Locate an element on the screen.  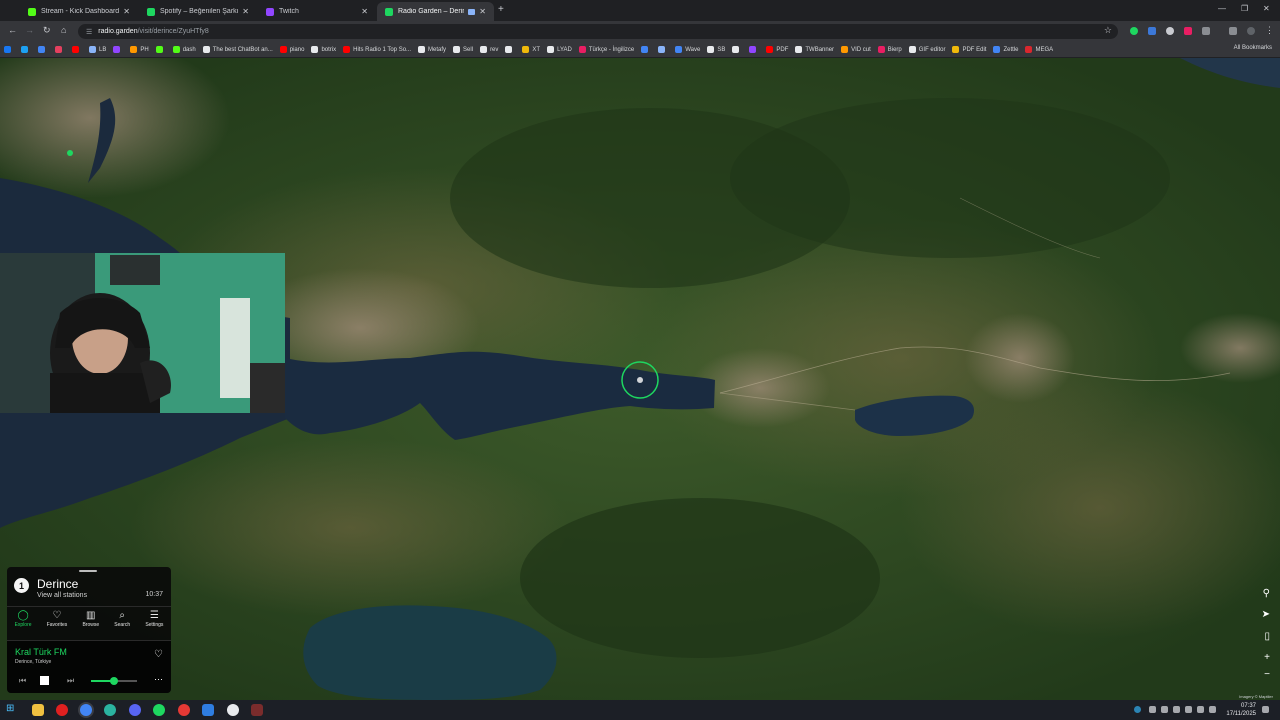
selected-location-dot is located at coordinates (640, 380).